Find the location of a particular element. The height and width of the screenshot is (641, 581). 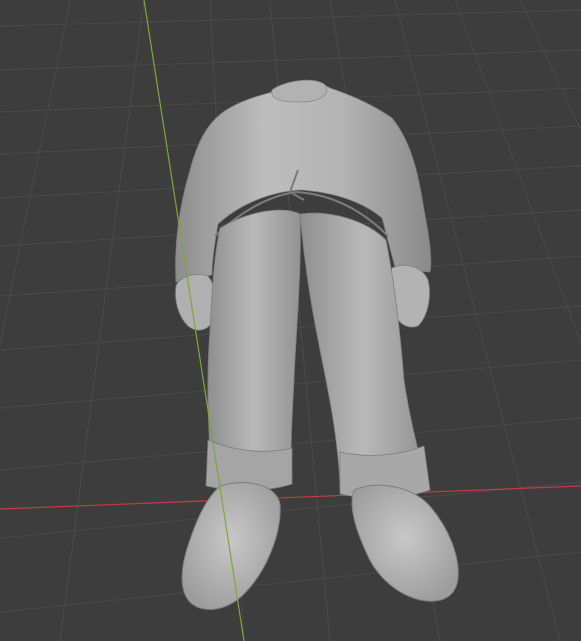

collar is located at coordinates (299, 91).